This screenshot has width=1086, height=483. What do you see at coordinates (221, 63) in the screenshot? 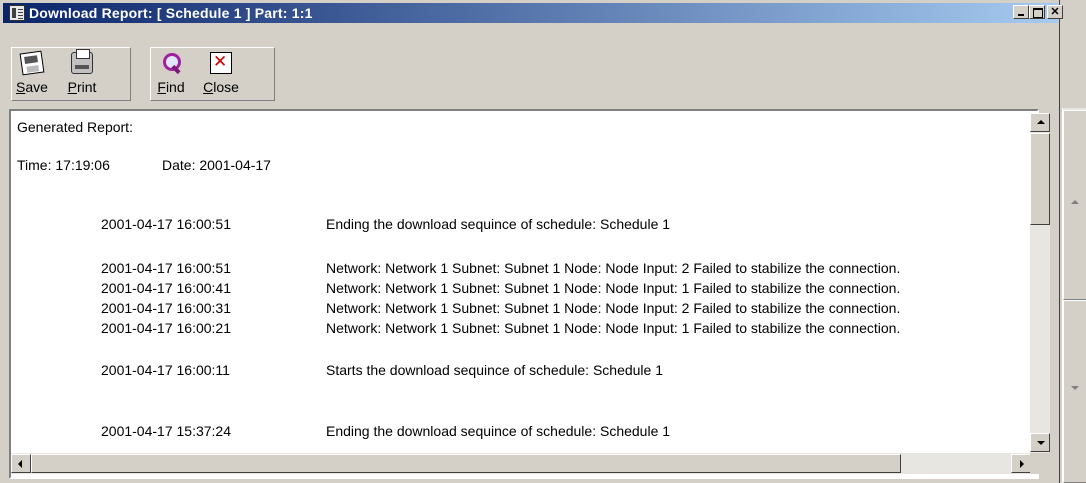
I see `close-document-icon` at bounding box center [221, 63].